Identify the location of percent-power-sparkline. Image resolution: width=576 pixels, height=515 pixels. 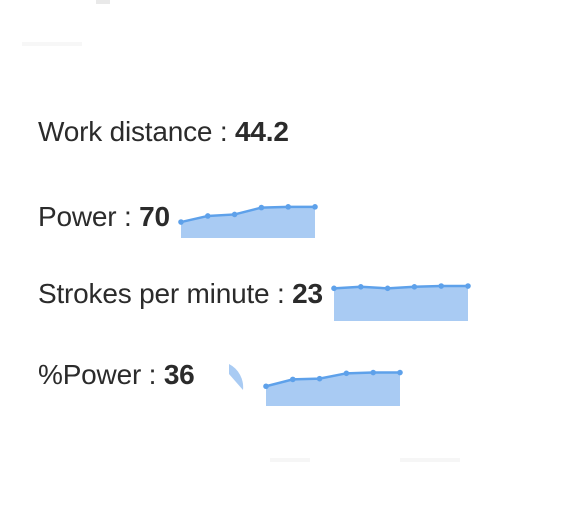
(332, 387).